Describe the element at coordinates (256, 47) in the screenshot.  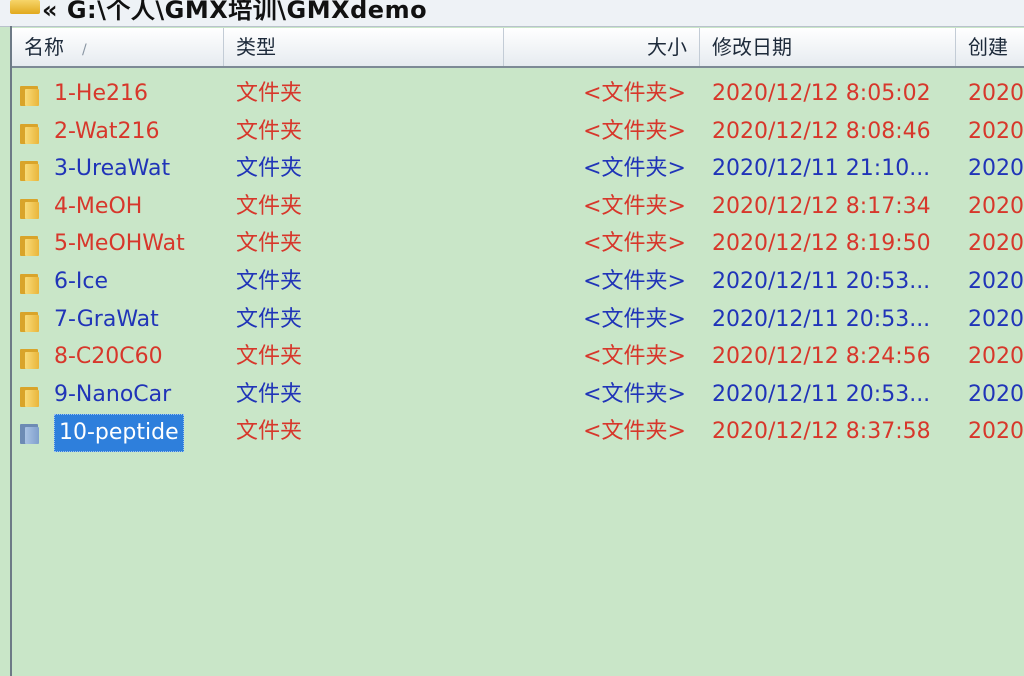
I see `column-header-type-label: 类型` at that location.